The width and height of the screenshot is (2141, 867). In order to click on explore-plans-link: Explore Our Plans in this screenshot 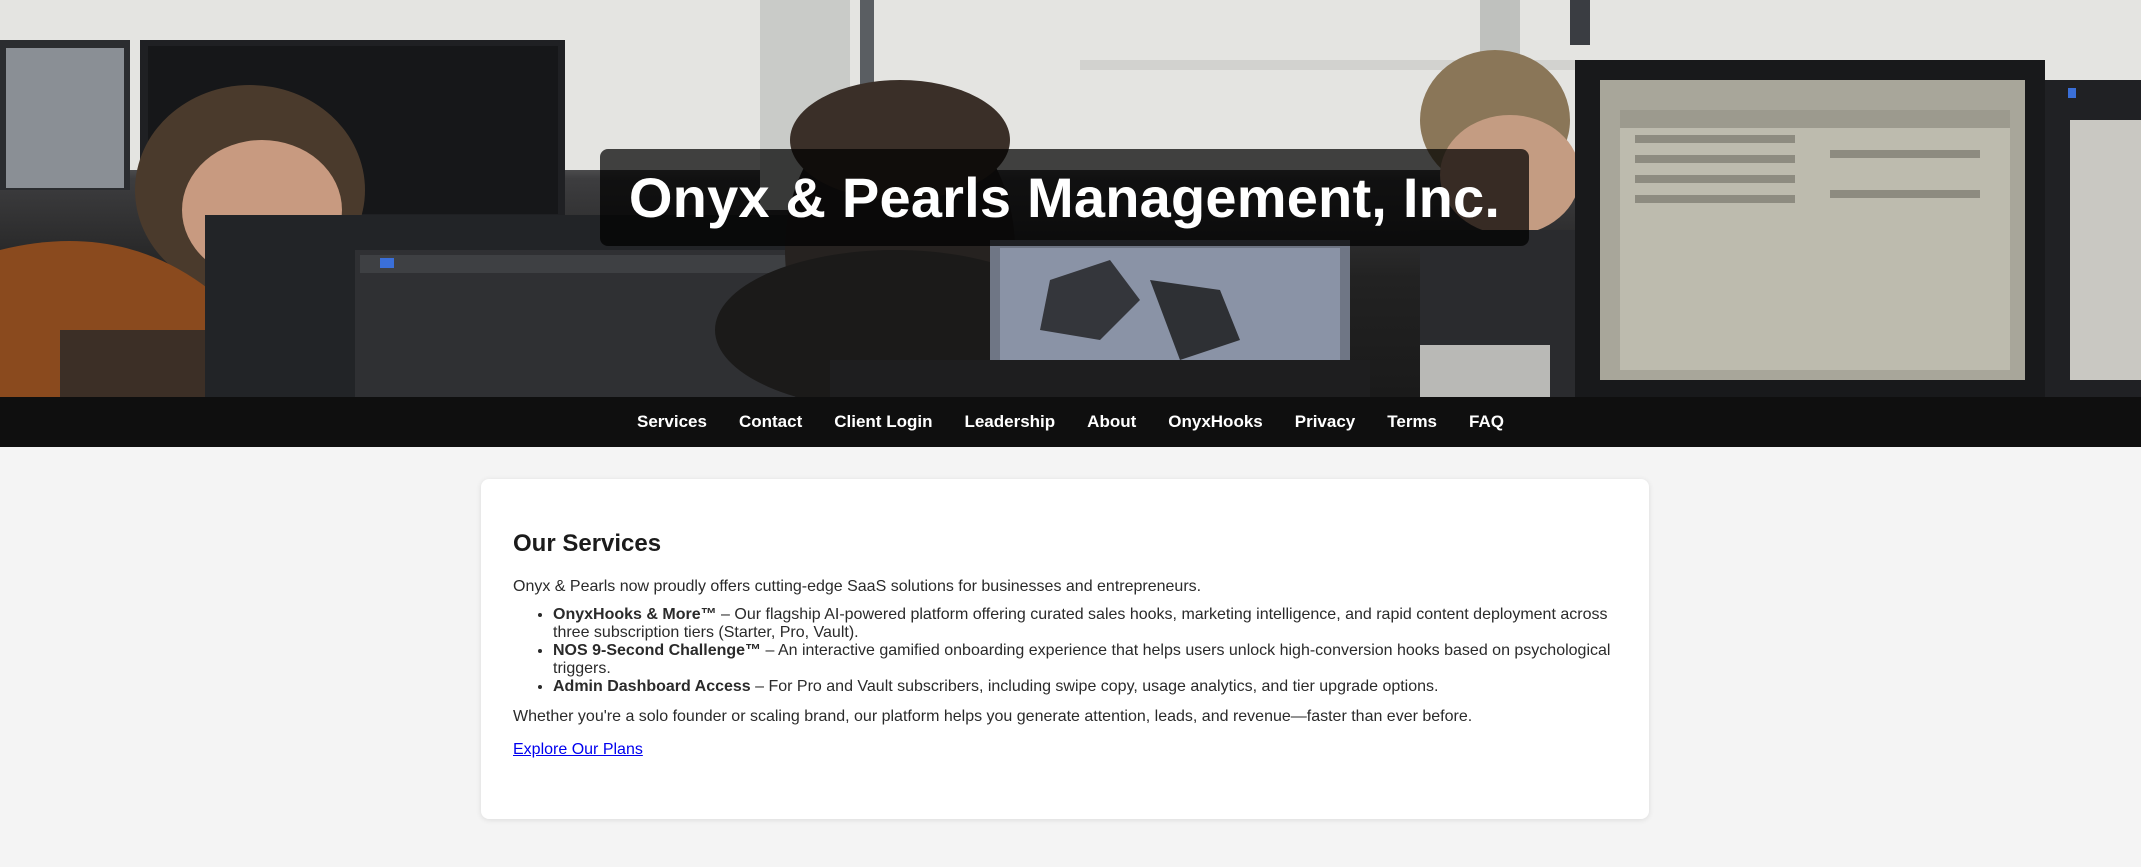, I will do `click(578, 749)`.